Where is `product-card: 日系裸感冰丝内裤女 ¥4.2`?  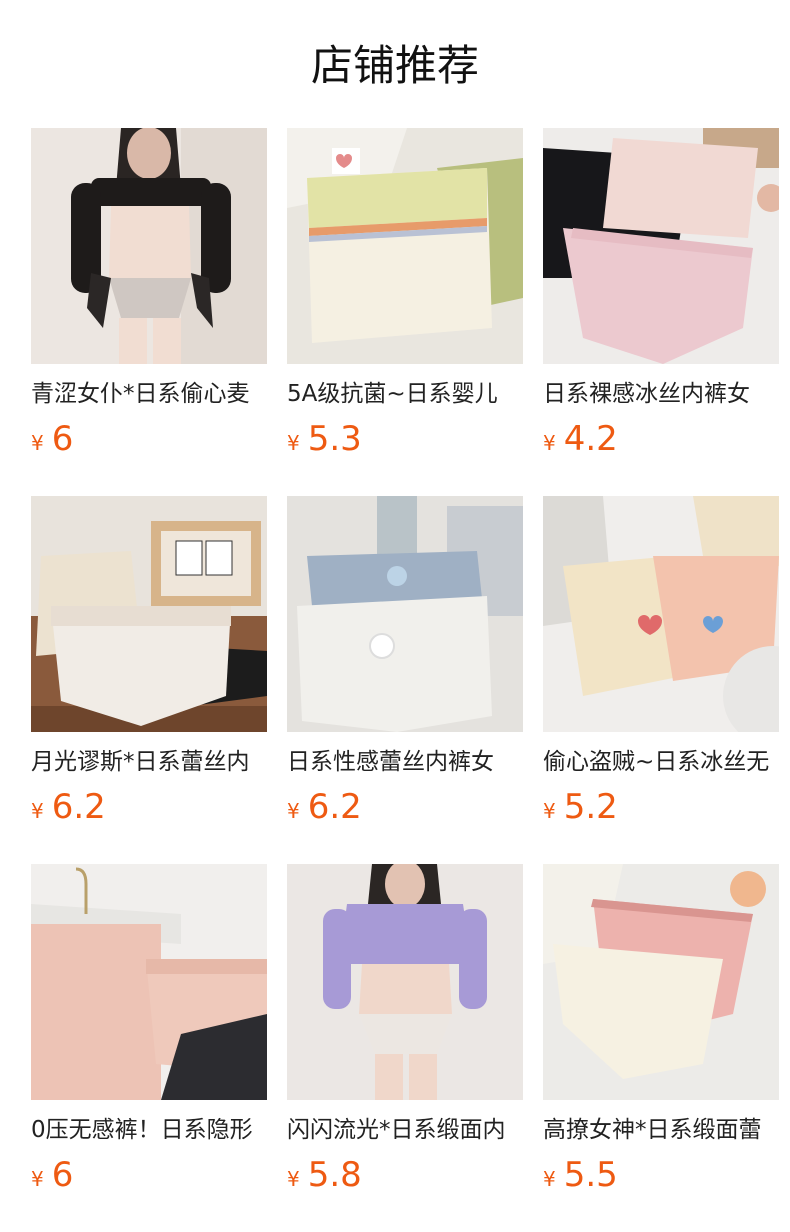
product-card: 日系裸感冰丝内裤女 ¥4.2 is located at coordinates (661, 312).